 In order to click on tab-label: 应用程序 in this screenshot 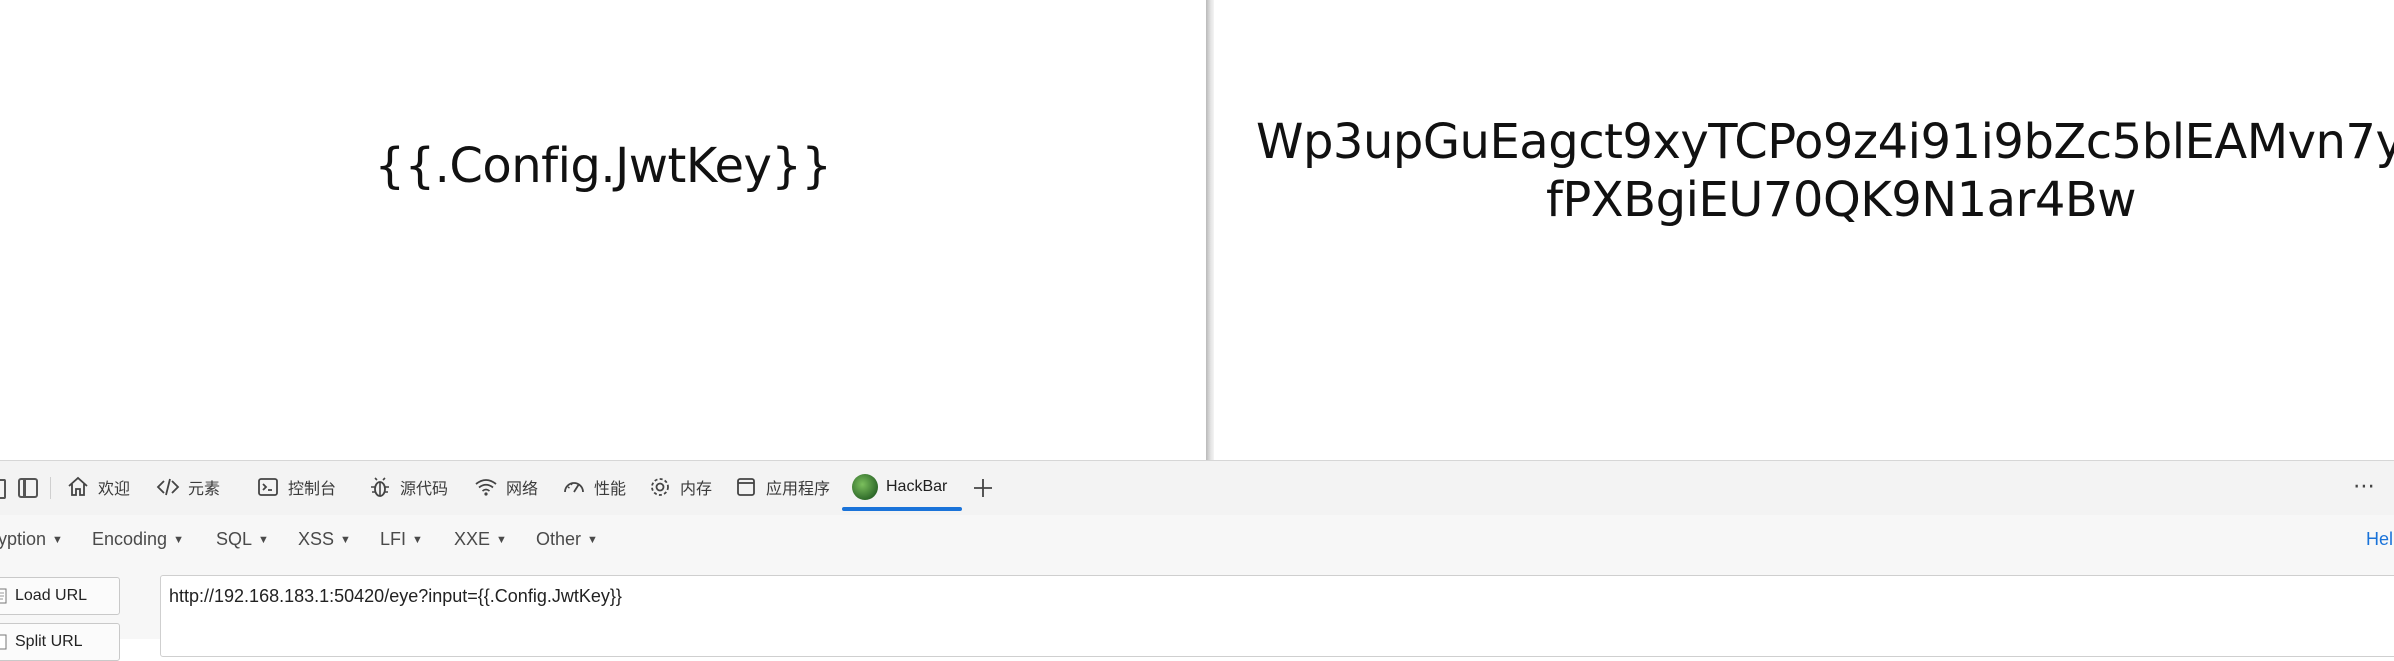, I will do `click(798, 489)`.